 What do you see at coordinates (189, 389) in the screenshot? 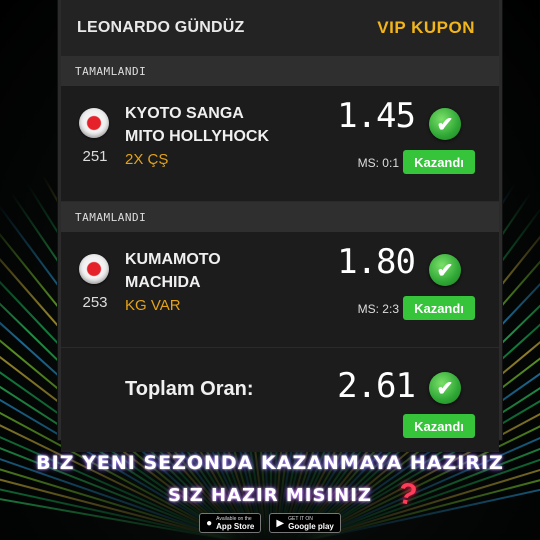
I see `total-label: Toplam Oran:` at bounding box center [189, 389].